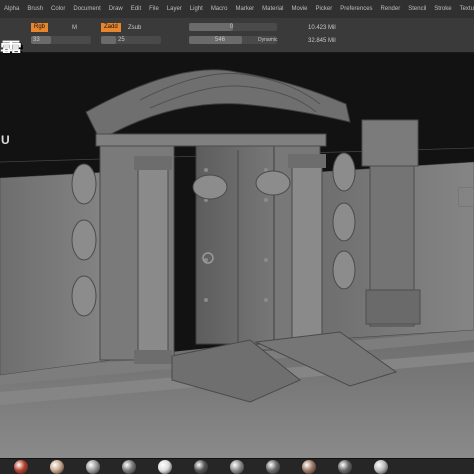 The height and width of the screenshot is (474, 474). Describe the element at coordinates (300, 9) in the screenshot. I see `menu-item-movie: Movie` at that location.